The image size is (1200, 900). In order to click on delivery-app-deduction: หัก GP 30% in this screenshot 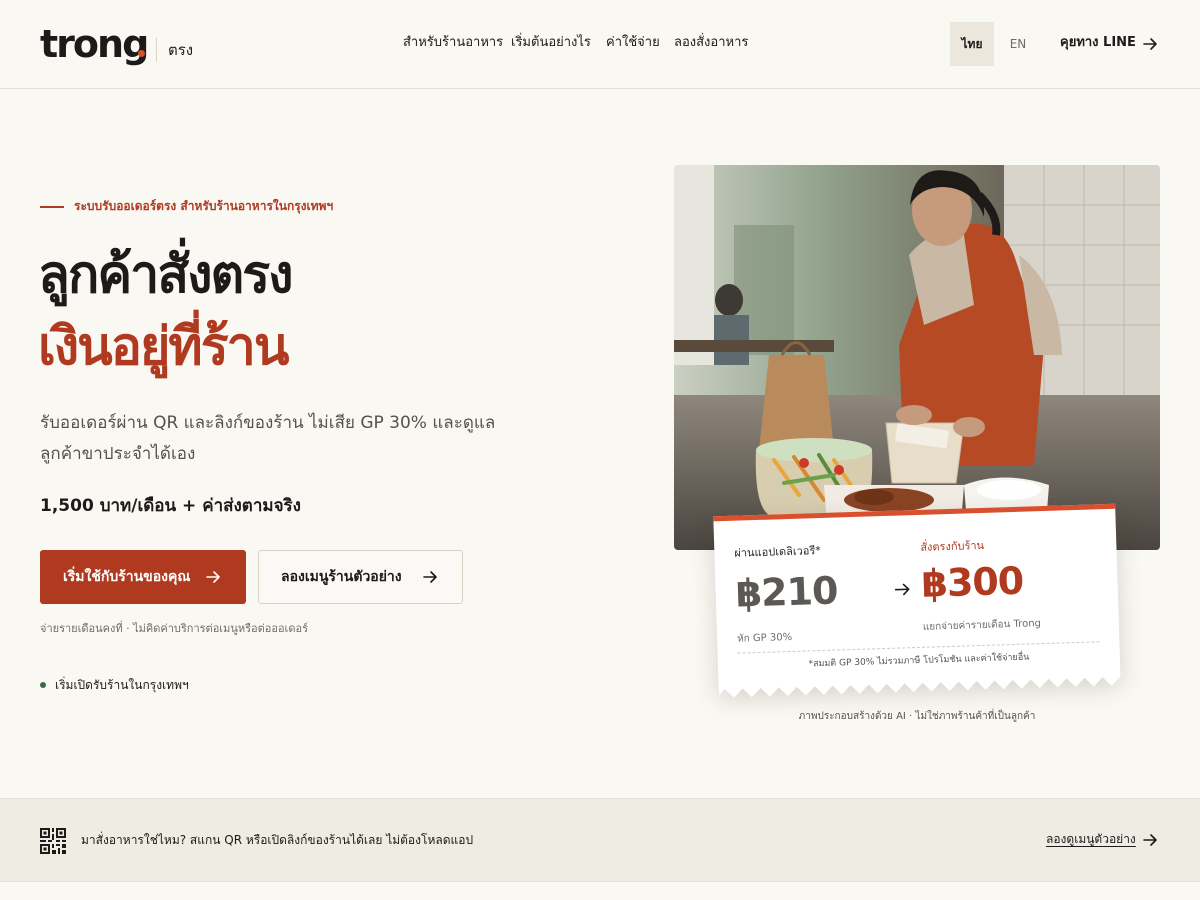, I will do `click(764, 638)`.